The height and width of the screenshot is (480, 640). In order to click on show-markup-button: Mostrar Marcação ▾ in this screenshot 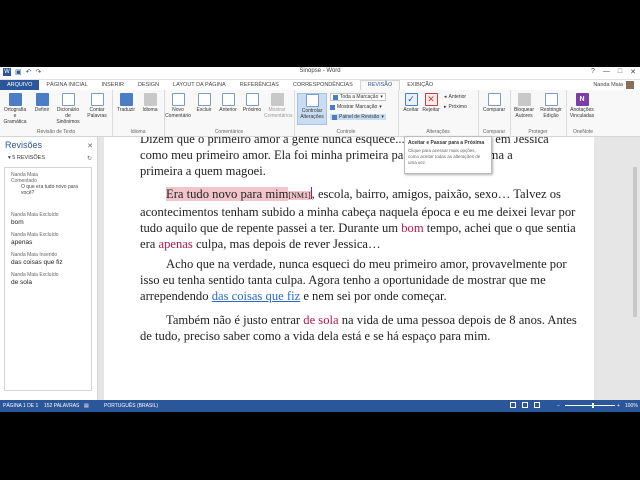, I will do `click(356, 107)`.